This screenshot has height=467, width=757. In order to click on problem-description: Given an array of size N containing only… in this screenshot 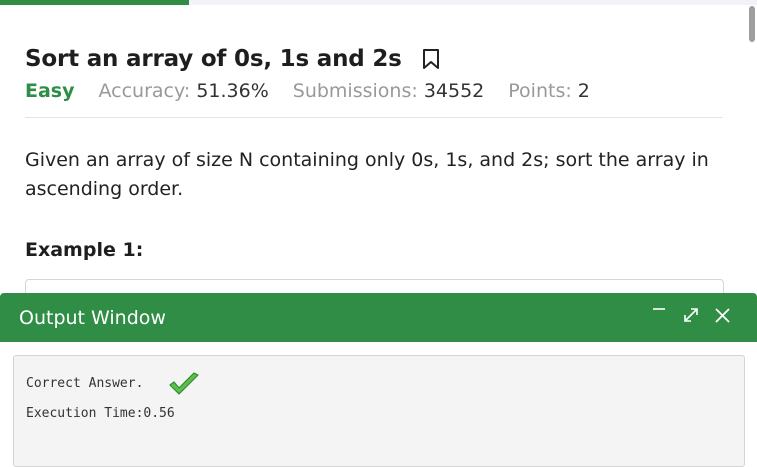, I will do `click(367, 174)`.